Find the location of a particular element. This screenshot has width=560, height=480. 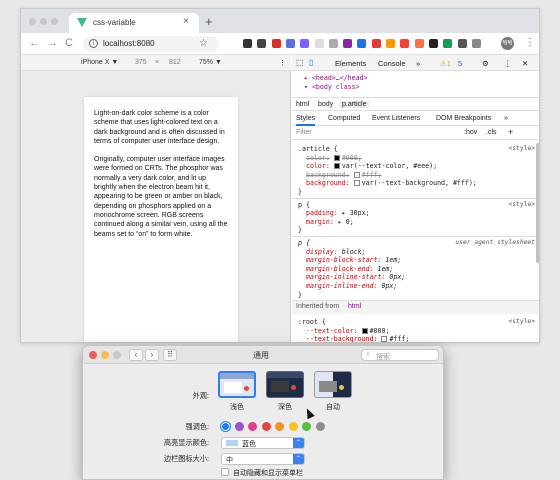

css-declaration: margin-block-end: 1em; is located at coordinates (349, 269).